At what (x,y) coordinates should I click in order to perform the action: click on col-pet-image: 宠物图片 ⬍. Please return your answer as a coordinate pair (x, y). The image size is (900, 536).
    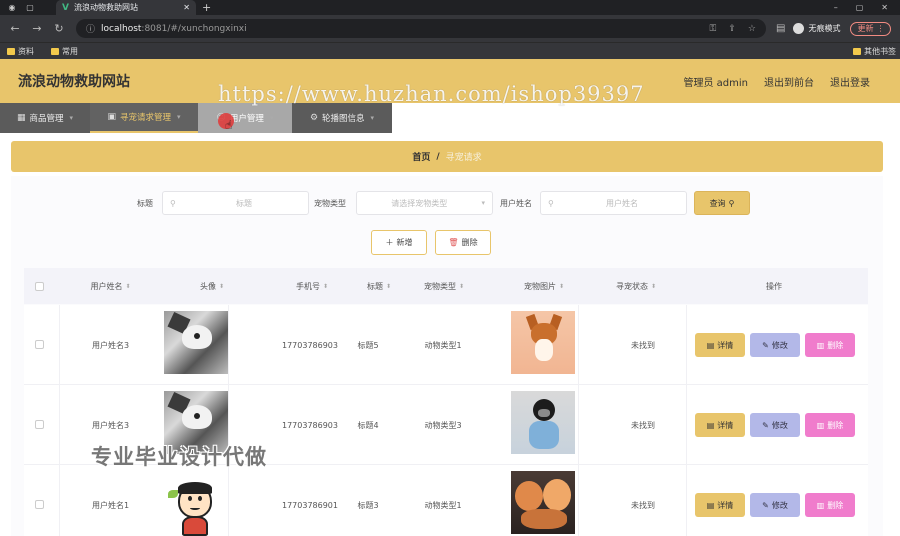
    Looking at the image, I should click on (544, 286).